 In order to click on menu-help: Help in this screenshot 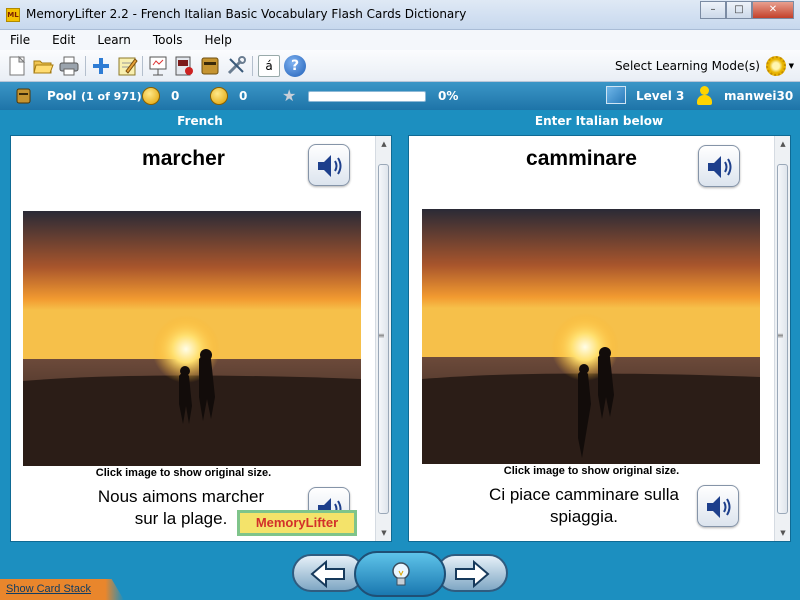, I will do `click(217, 40)`.